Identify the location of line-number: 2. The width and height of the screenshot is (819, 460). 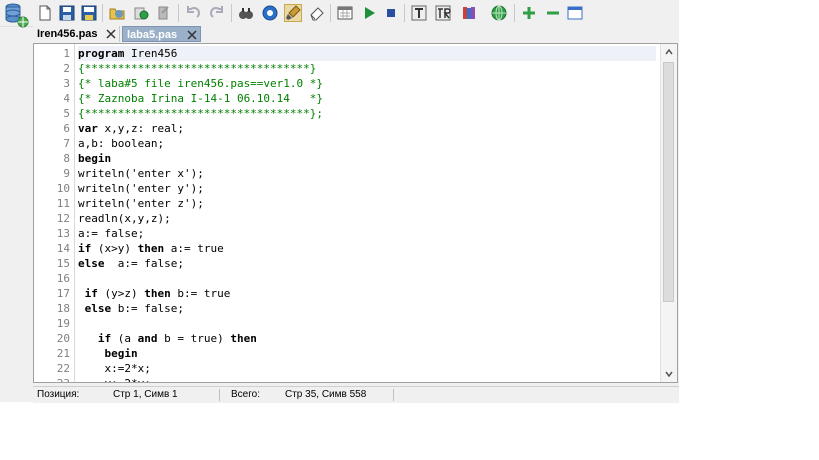
(66, 68).